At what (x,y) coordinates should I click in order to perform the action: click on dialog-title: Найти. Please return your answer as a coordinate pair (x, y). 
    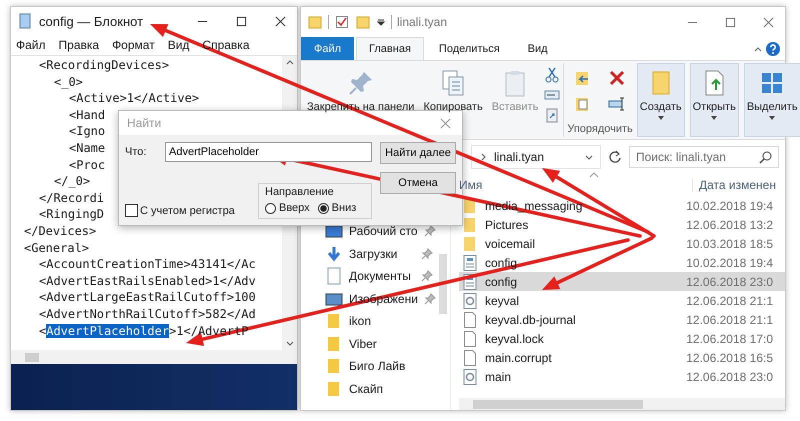
    Looking at the image, I should click on (144, 123).